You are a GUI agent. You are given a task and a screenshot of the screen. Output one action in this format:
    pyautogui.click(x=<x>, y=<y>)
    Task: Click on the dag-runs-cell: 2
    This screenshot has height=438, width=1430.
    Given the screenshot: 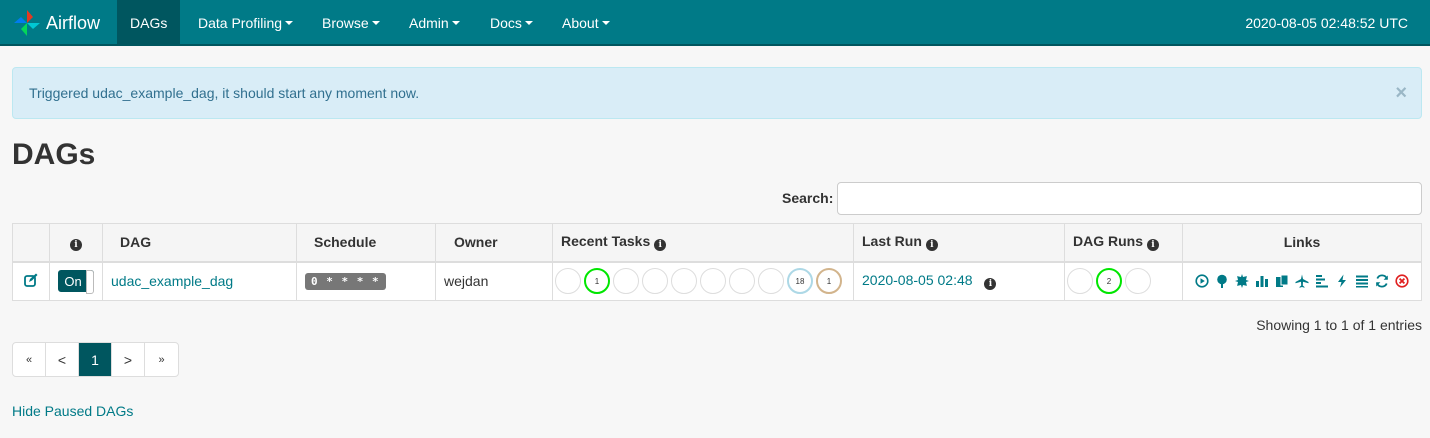 What is the action you would take?
    pyautogui.click(x=1123, y=281)
    